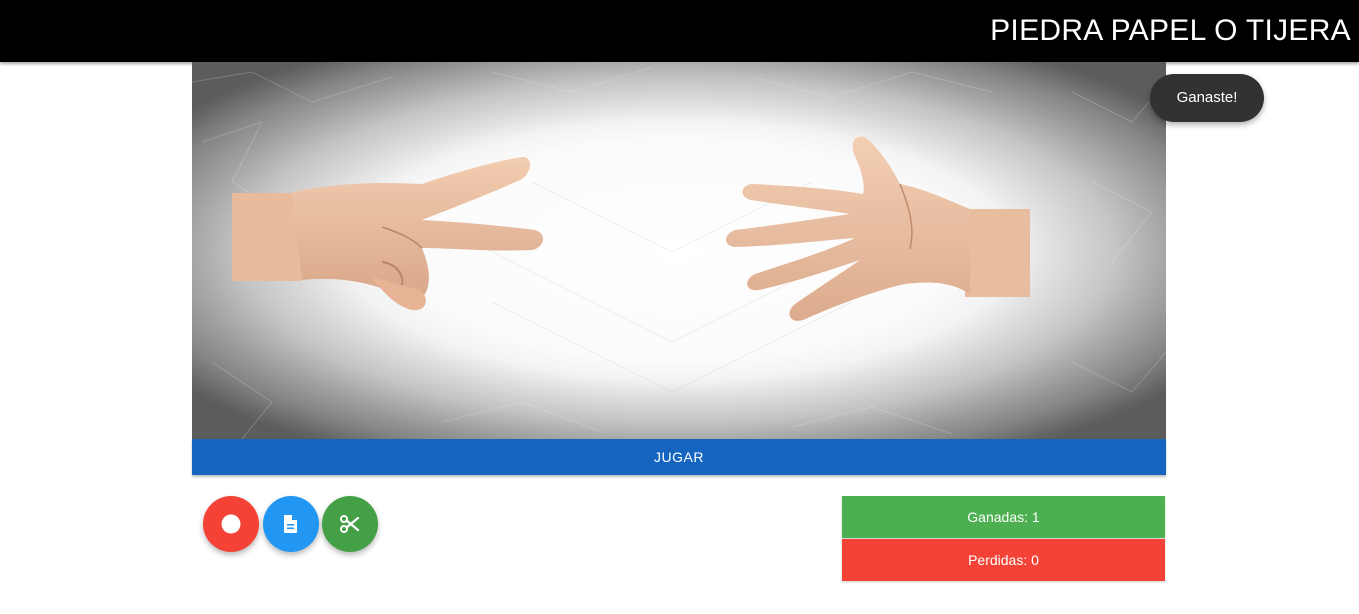 This screenshot has height=614, width=1359. What do you see at coordinates (679, 457) in the screenshot?
I see `play-button: JUGAR` at bounding box center [679, 457].